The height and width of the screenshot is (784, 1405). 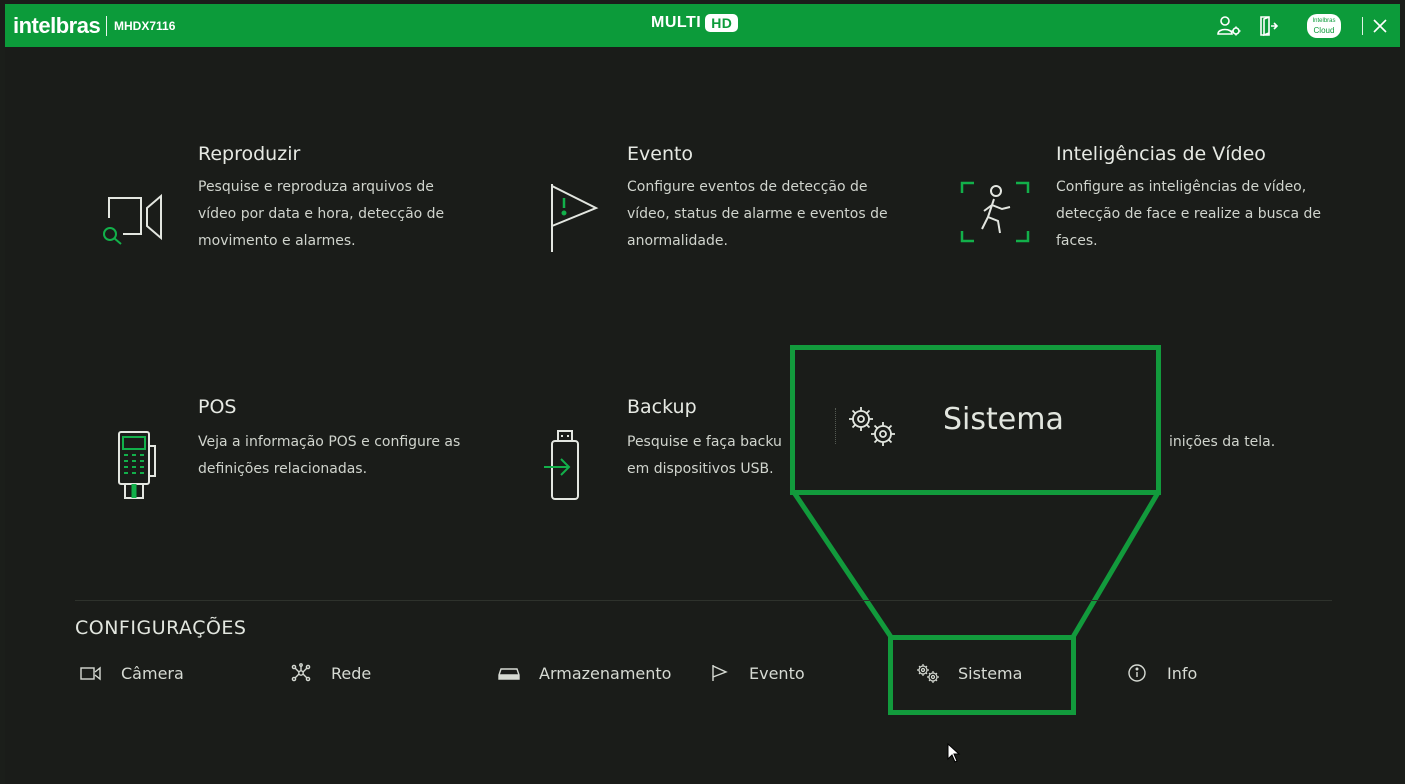 I want to click on brand-divider, so click(x=106, y=26).